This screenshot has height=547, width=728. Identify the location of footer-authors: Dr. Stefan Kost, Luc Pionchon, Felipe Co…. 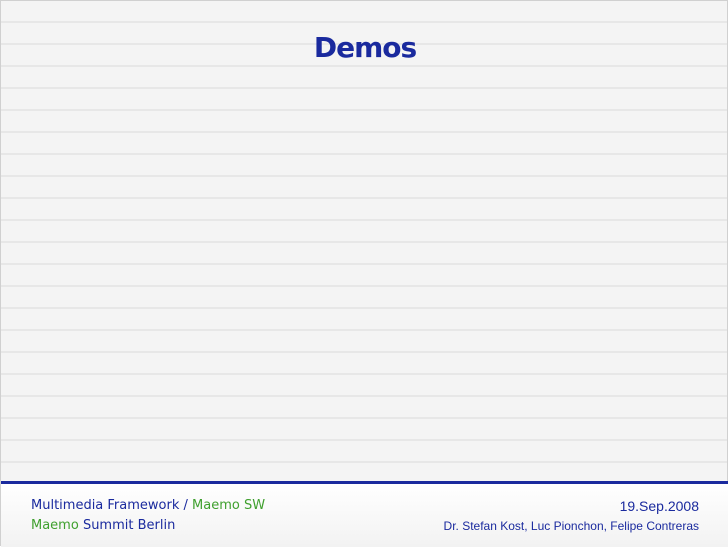
(571, 526).